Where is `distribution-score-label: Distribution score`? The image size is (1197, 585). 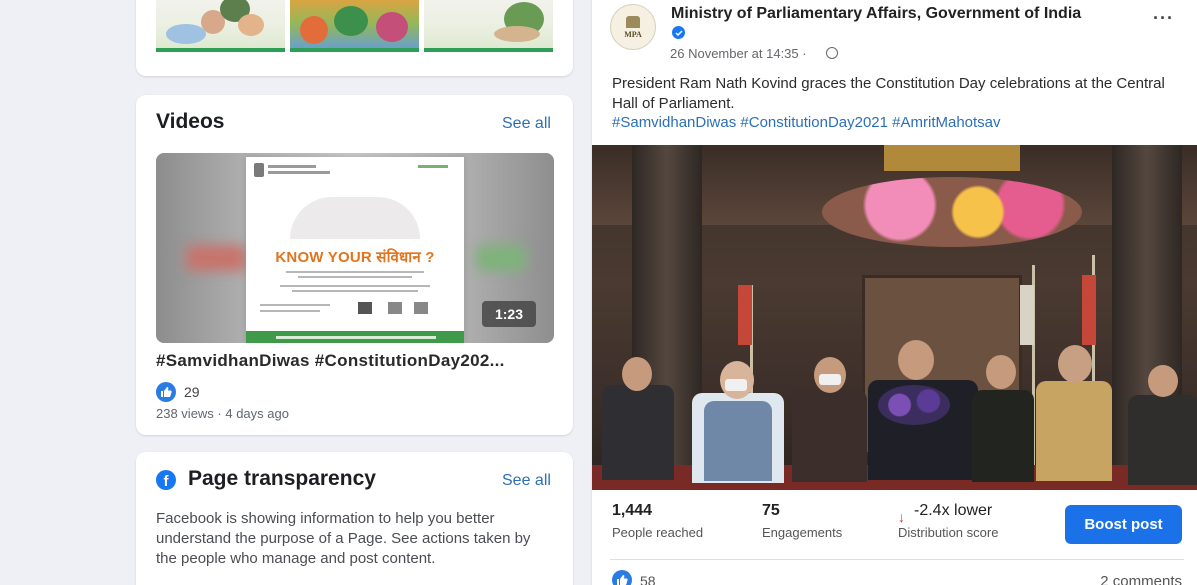
distribution-score-label: Distribution score is located at coordinates (948, 532).